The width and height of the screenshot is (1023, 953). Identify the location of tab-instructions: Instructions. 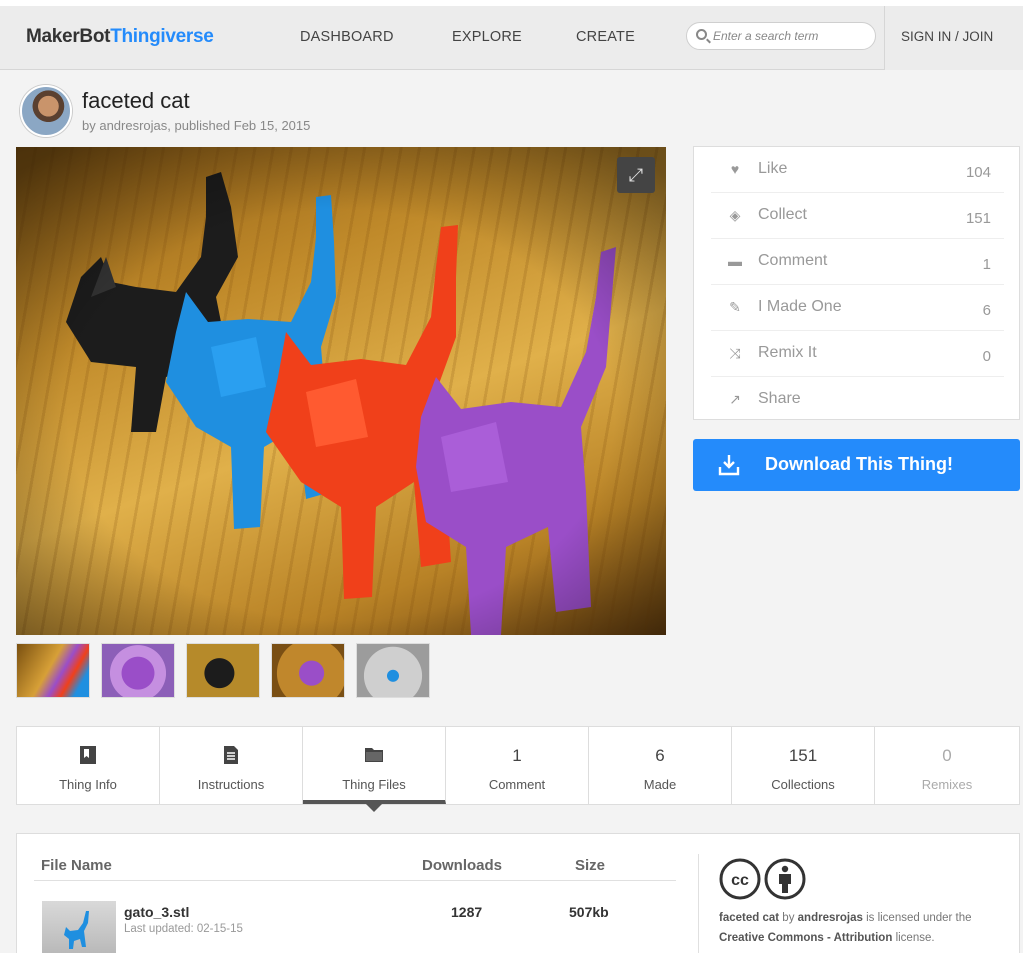
(231, 765).